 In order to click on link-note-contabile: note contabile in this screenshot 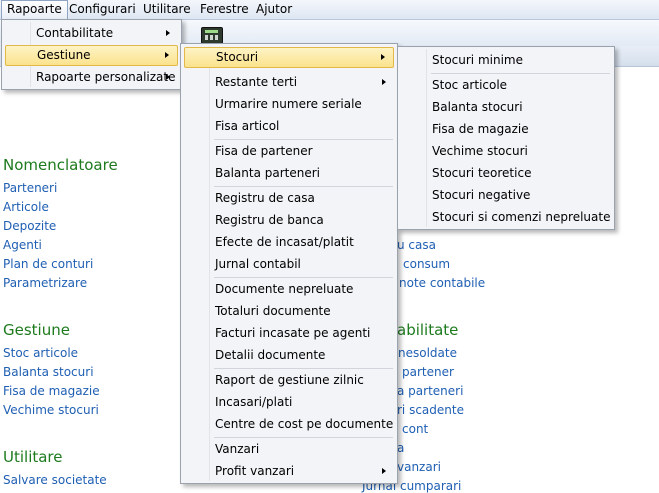, I will do `click(442, 283)`.